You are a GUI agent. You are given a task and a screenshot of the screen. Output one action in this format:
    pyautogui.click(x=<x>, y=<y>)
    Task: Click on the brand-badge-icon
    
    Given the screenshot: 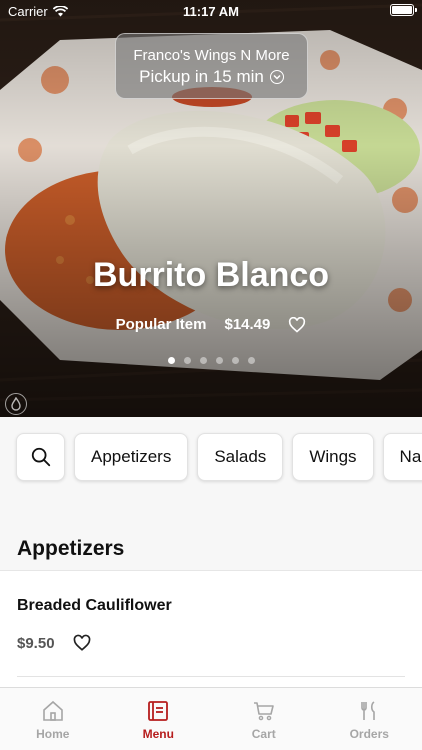 What is the action you would take?
    pyautogui.click(x=16, y=404)
    